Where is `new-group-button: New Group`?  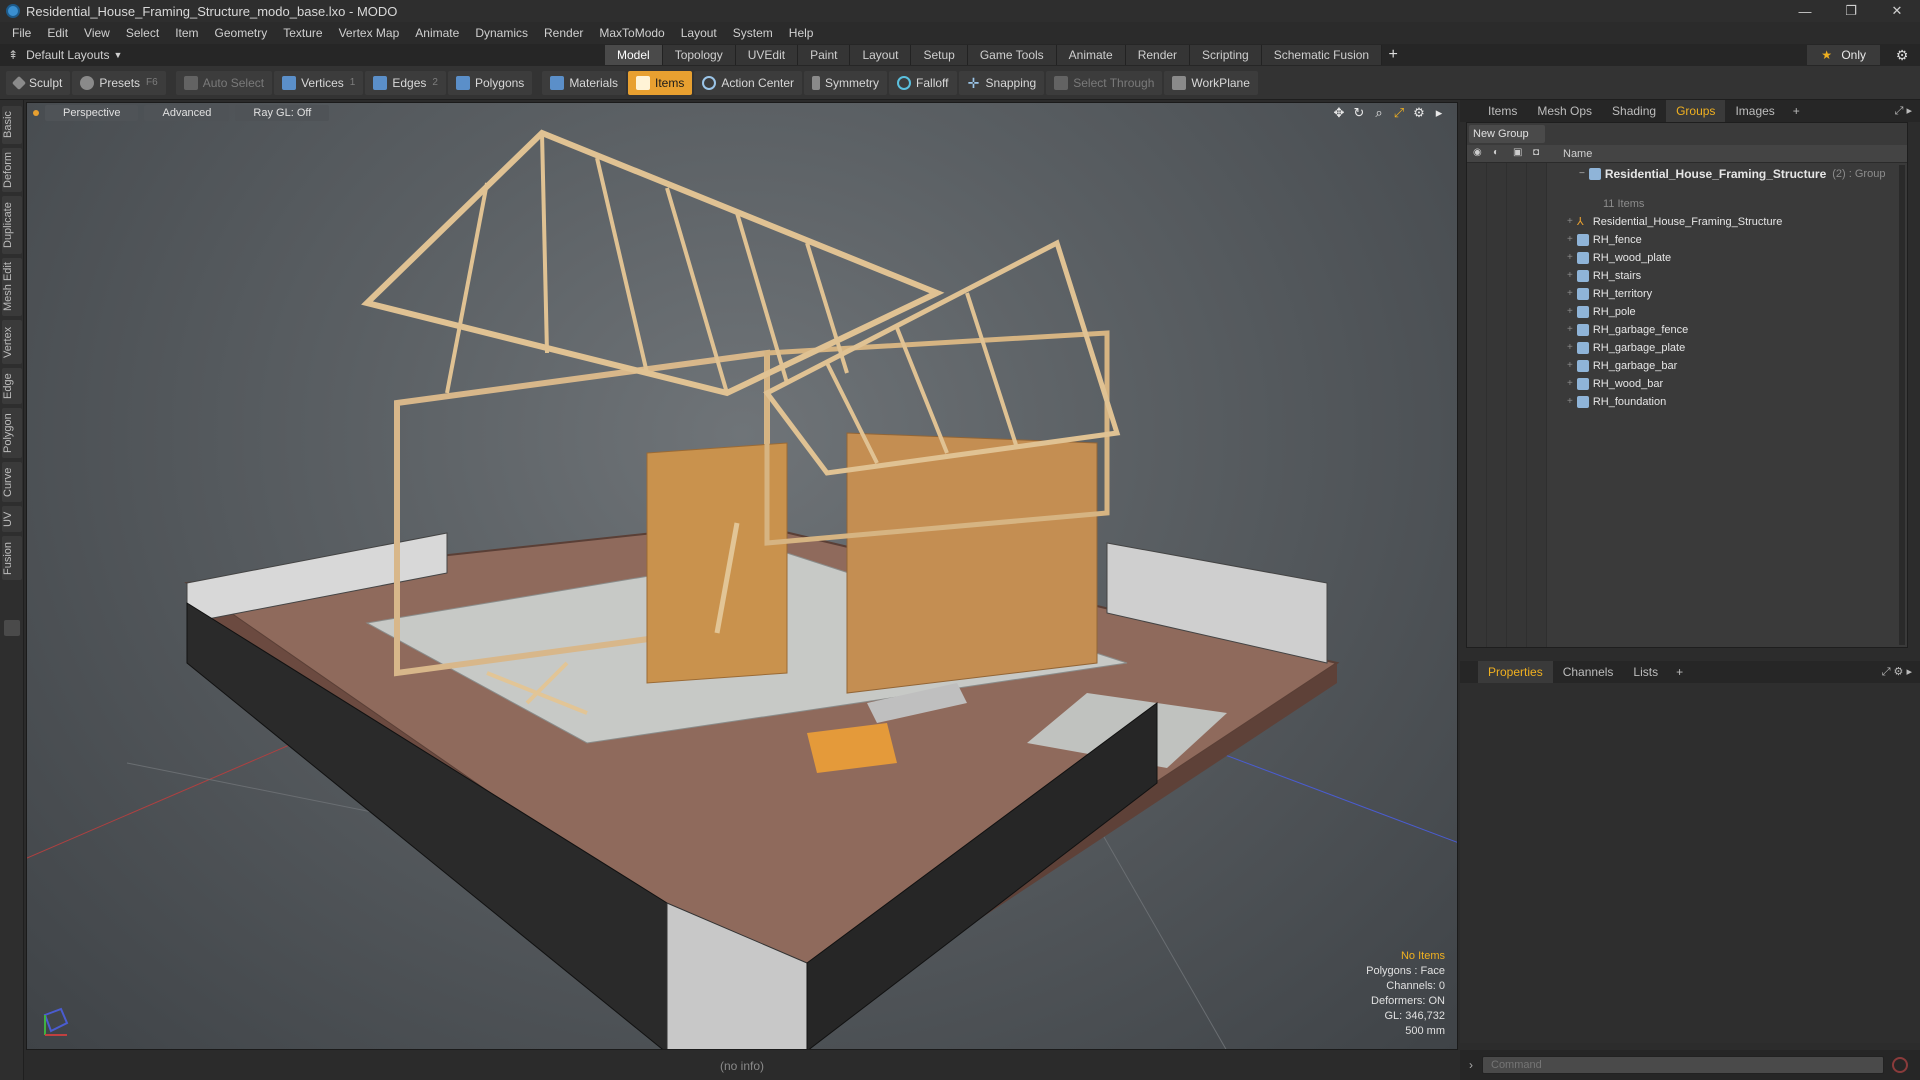
new-group-button: New Group is located at coordinates (1507, 134).